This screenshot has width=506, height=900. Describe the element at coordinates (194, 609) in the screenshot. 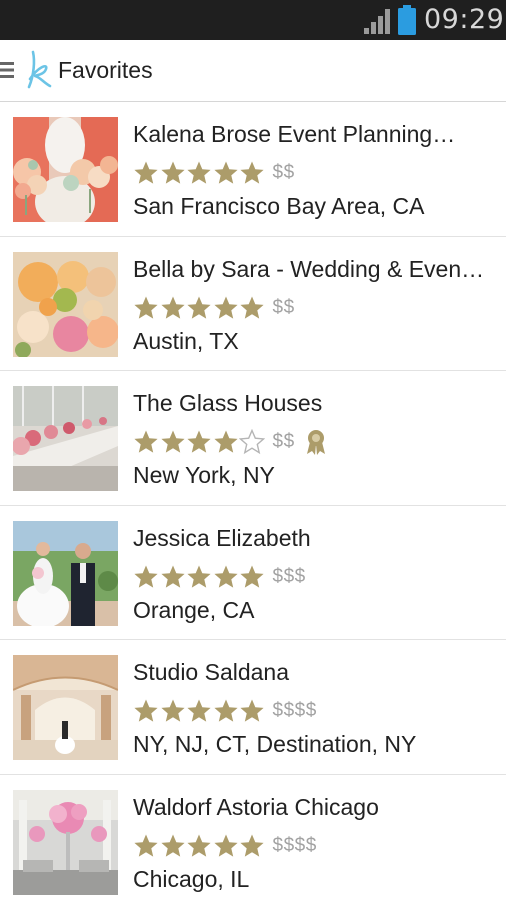

I see `vendor-location: Orange, CA` at that location.